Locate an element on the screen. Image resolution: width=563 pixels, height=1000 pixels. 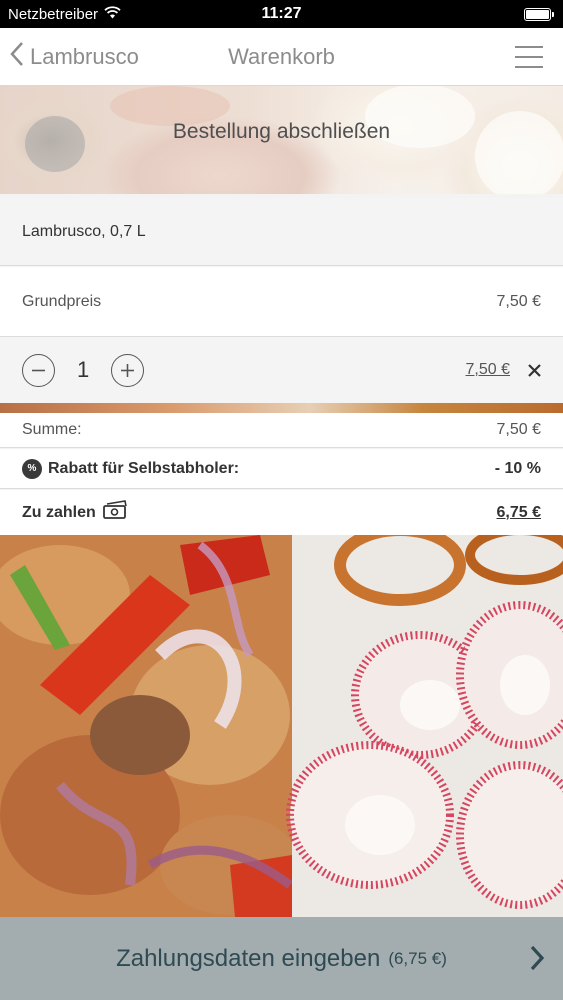
quantity-row: 1 7,50 € is located at coordinates (281, 370).